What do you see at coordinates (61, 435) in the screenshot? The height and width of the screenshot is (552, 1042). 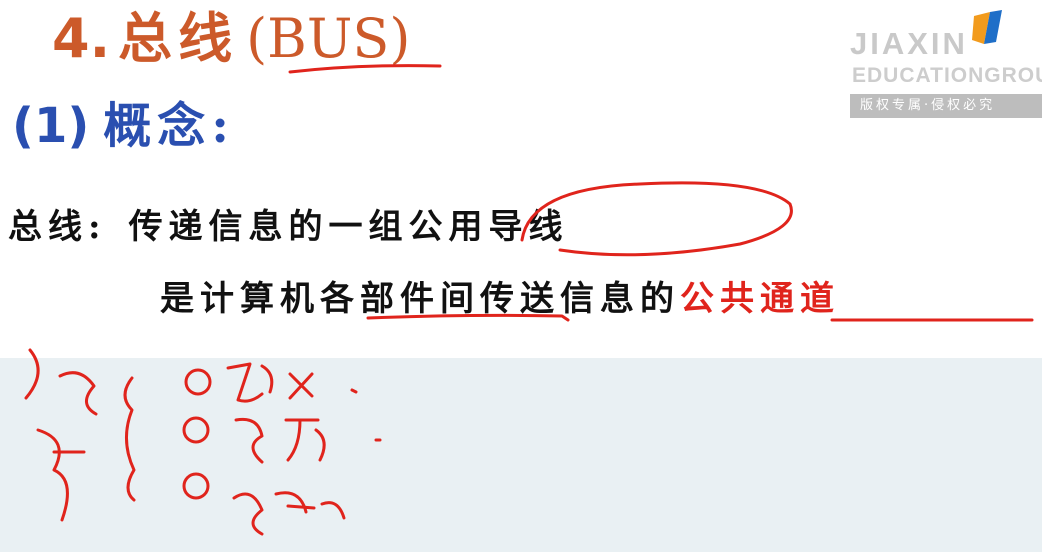 I see `note-scribble-word` at bounding box center [61, 435].